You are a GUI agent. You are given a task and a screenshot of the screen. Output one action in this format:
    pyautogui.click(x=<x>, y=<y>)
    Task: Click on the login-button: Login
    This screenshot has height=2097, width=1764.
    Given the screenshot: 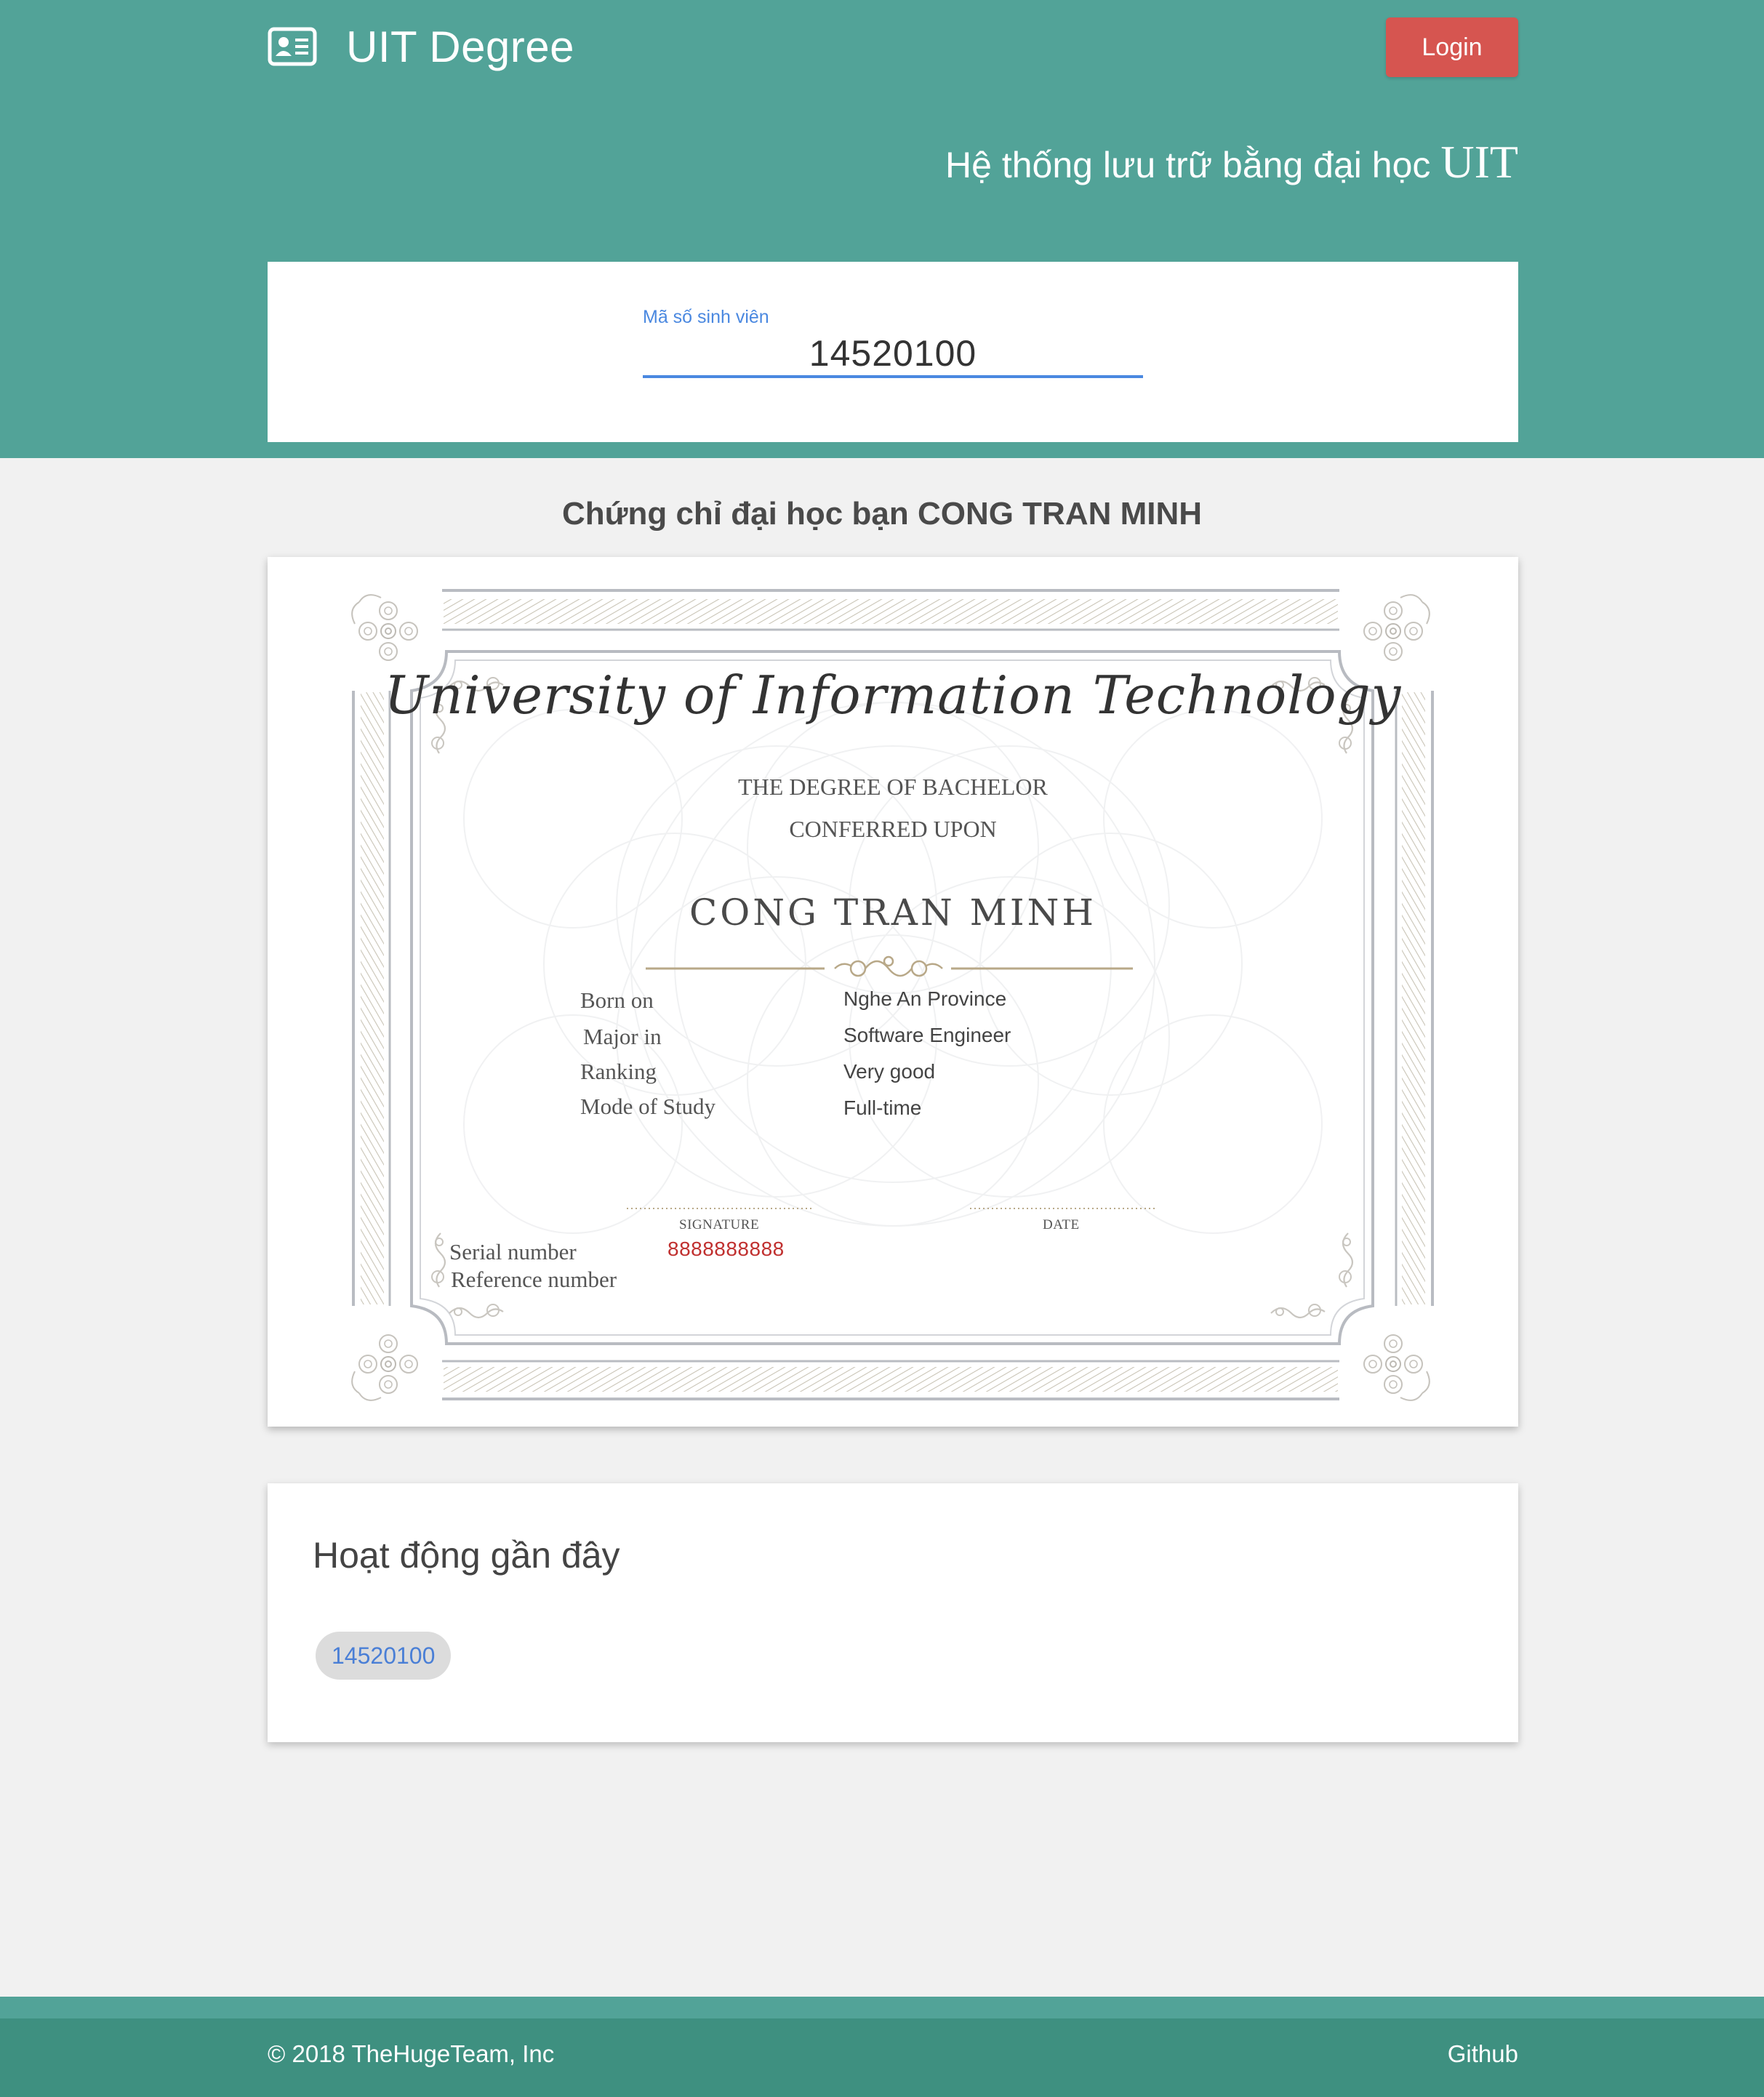 What is the action you would take?
    pyautogui.click(x=1452, y=47)
    